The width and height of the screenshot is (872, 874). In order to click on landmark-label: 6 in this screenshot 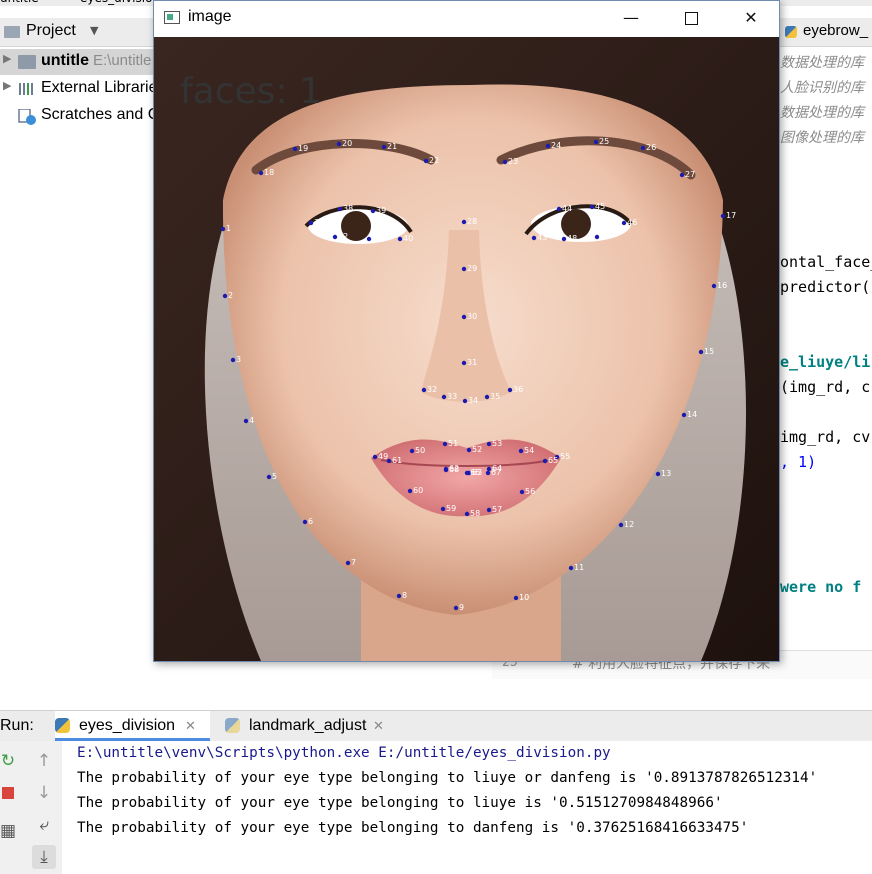, I will do `click(310, 521)`.